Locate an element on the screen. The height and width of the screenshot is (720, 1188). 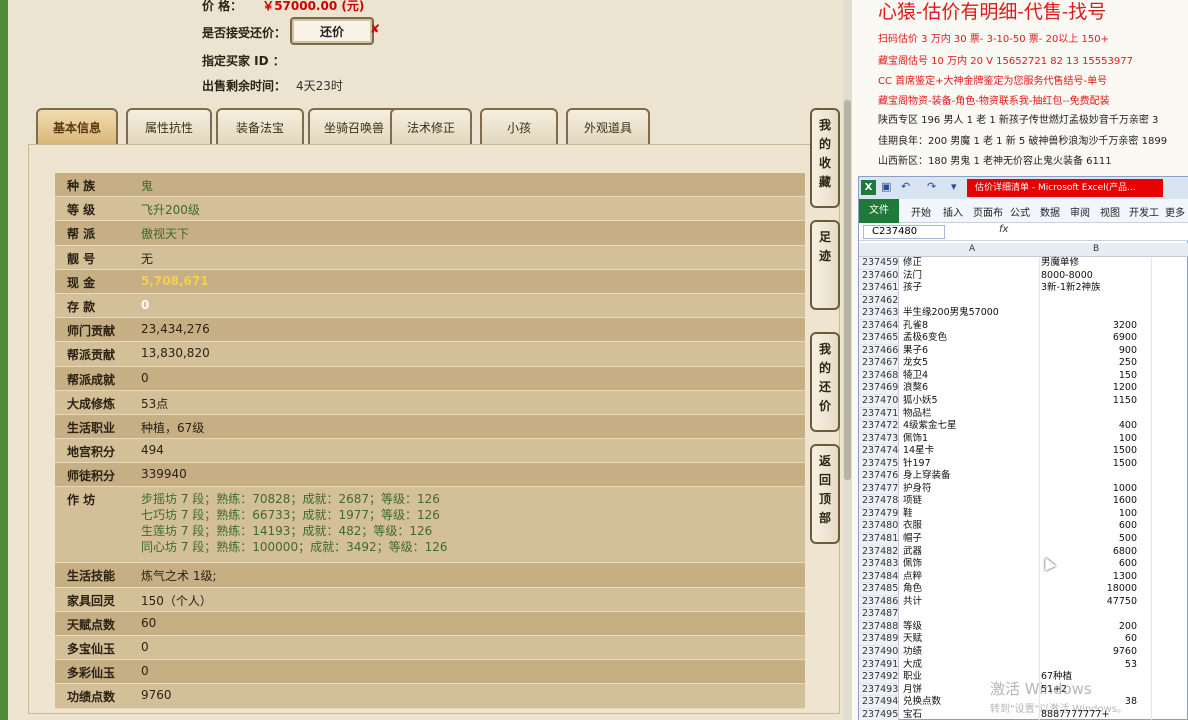
cell-b: 9760 is located at coordinates (1089, 652).